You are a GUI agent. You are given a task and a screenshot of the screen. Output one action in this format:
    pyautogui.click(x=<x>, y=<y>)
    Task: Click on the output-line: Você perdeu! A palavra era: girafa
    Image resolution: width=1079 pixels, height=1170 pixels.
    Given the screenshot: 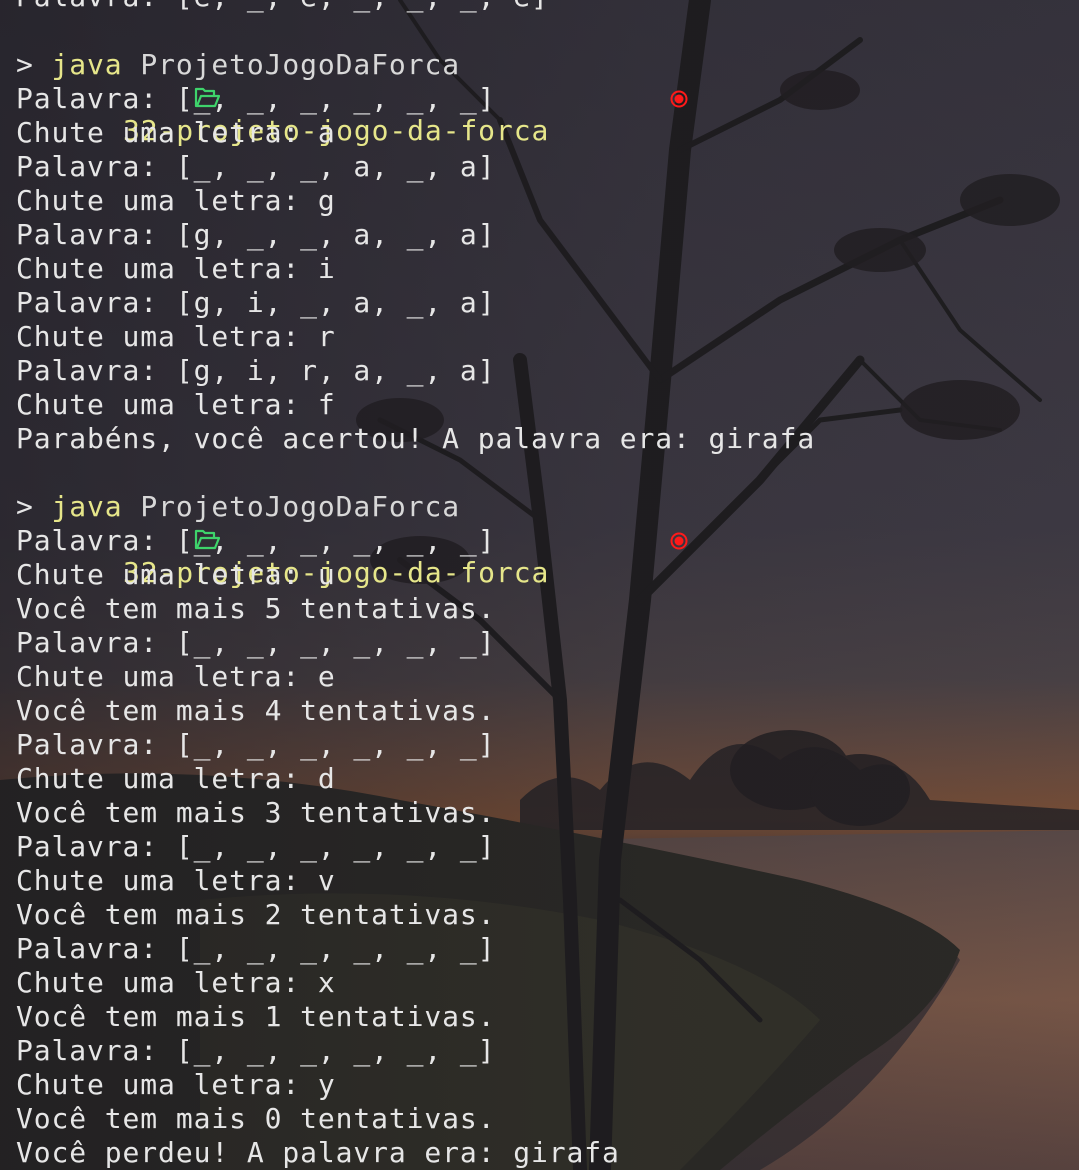 What is the action you would take?
    pyautogui.click(x=318, y=1152)
    